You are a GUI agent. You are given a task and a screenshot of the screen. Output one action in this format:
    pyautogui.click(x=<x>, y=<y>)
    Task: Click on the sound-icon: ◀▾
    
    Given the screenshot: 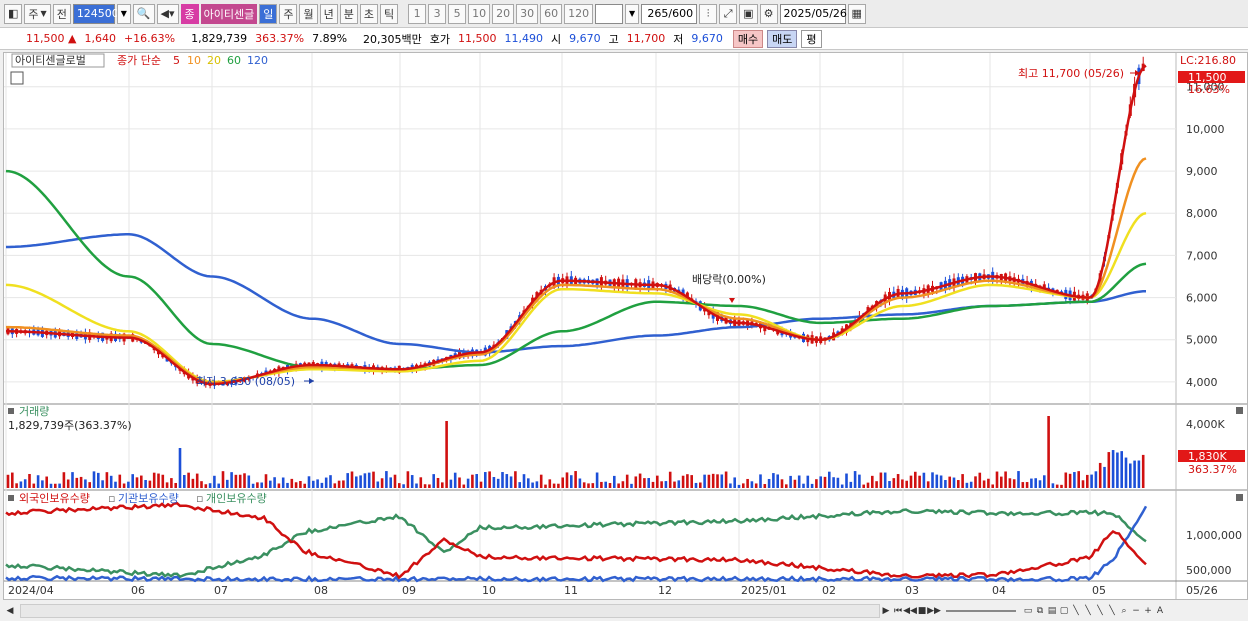 What is the action you would take?
    pyautogui.click(x=167, y=13)
    